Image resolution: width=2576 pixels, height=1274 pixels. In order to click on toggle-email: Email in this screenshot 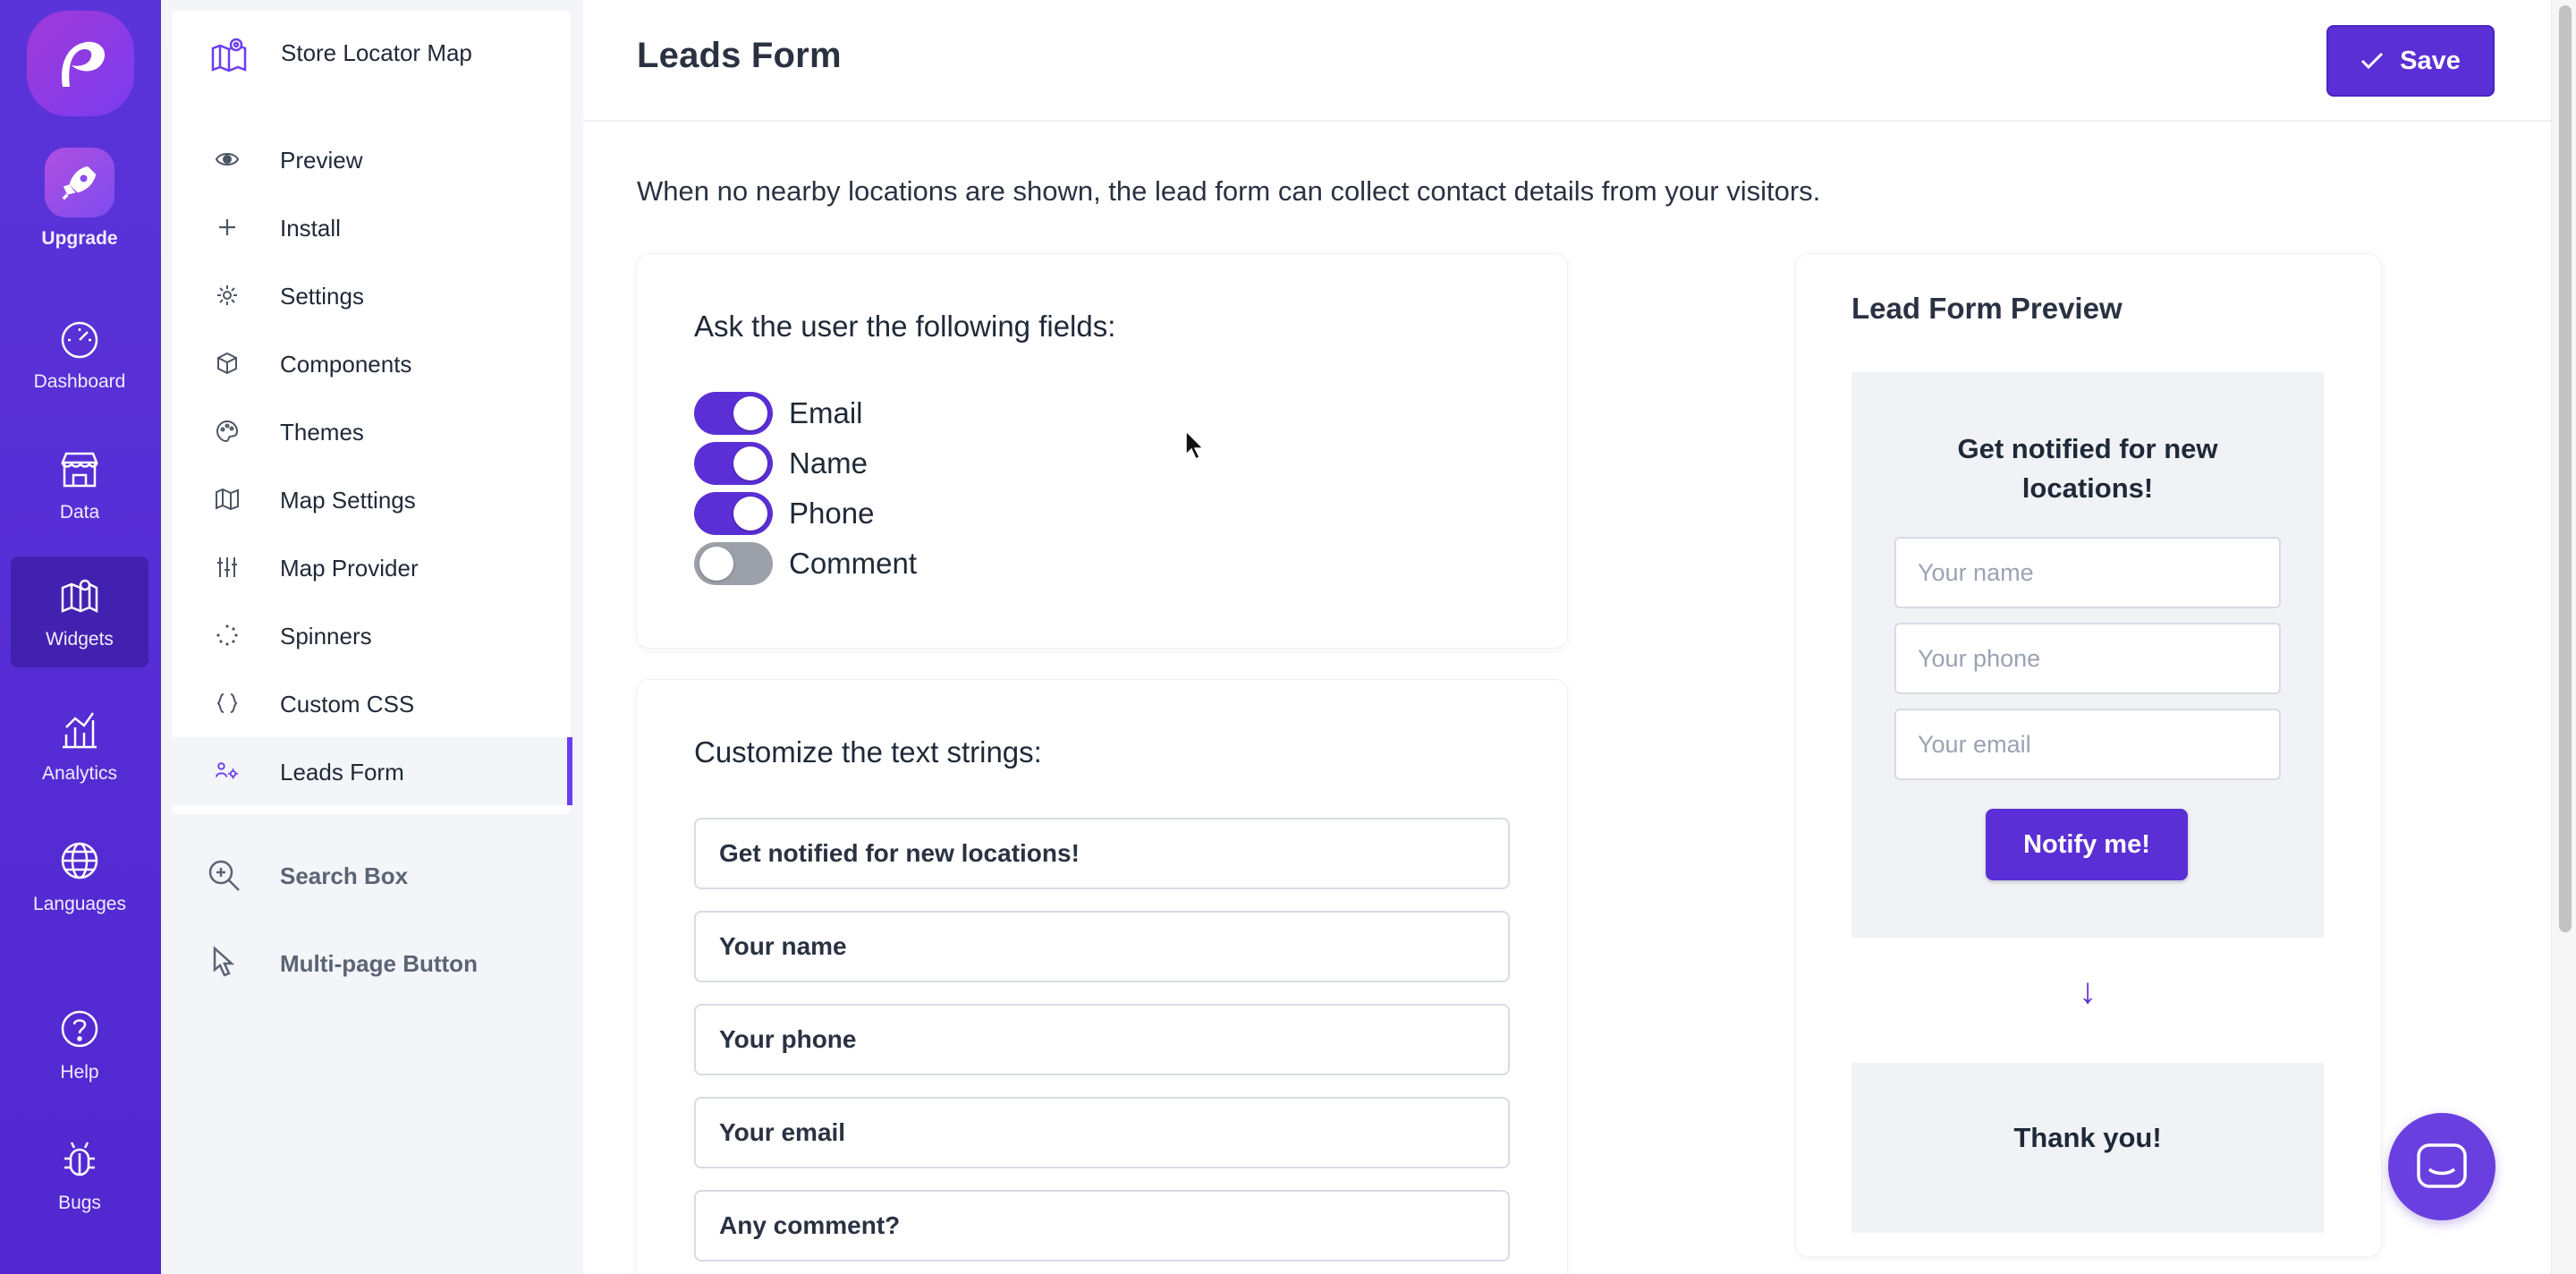, I will do `click(778, 413)`.